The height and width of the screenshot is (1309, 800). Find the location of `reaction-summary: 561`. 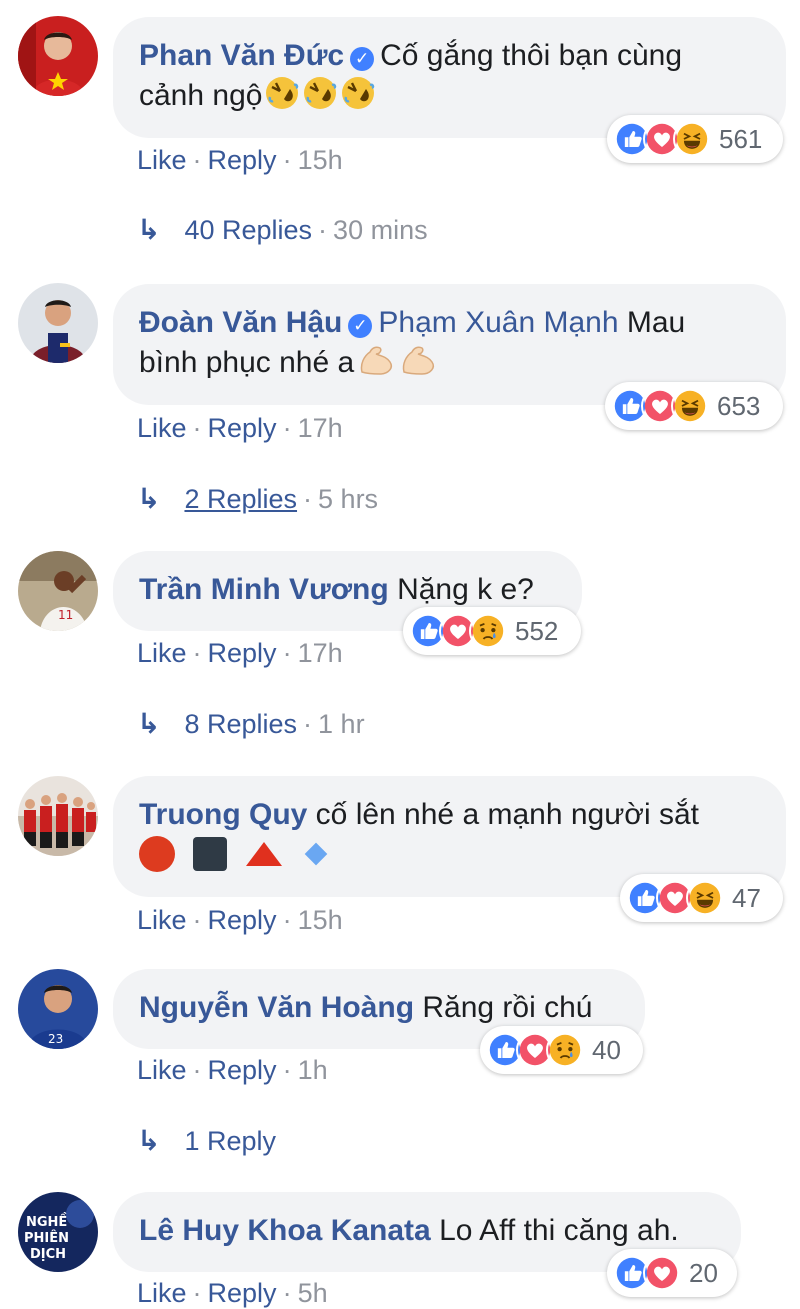

reaction-summary: 561 is located at coordinates (695, 139).